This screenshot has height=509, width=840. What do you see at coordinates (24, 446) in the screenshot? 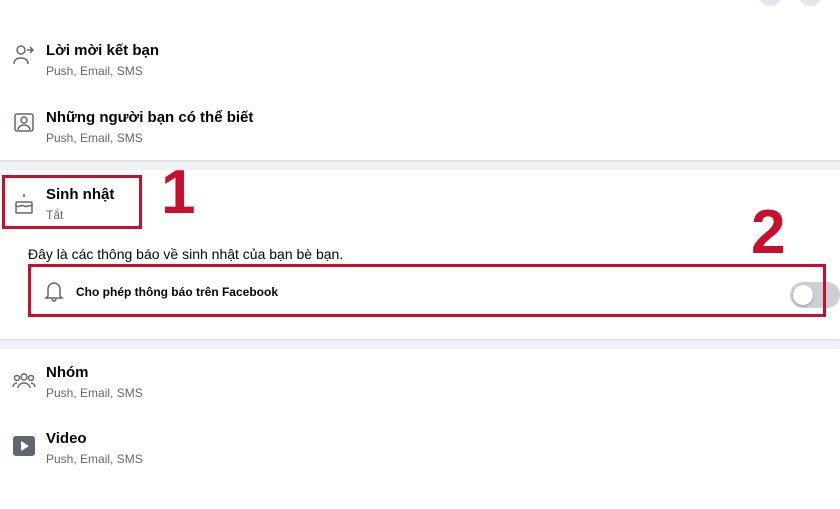
I see `video-icon` at bounding box center [24, 446].